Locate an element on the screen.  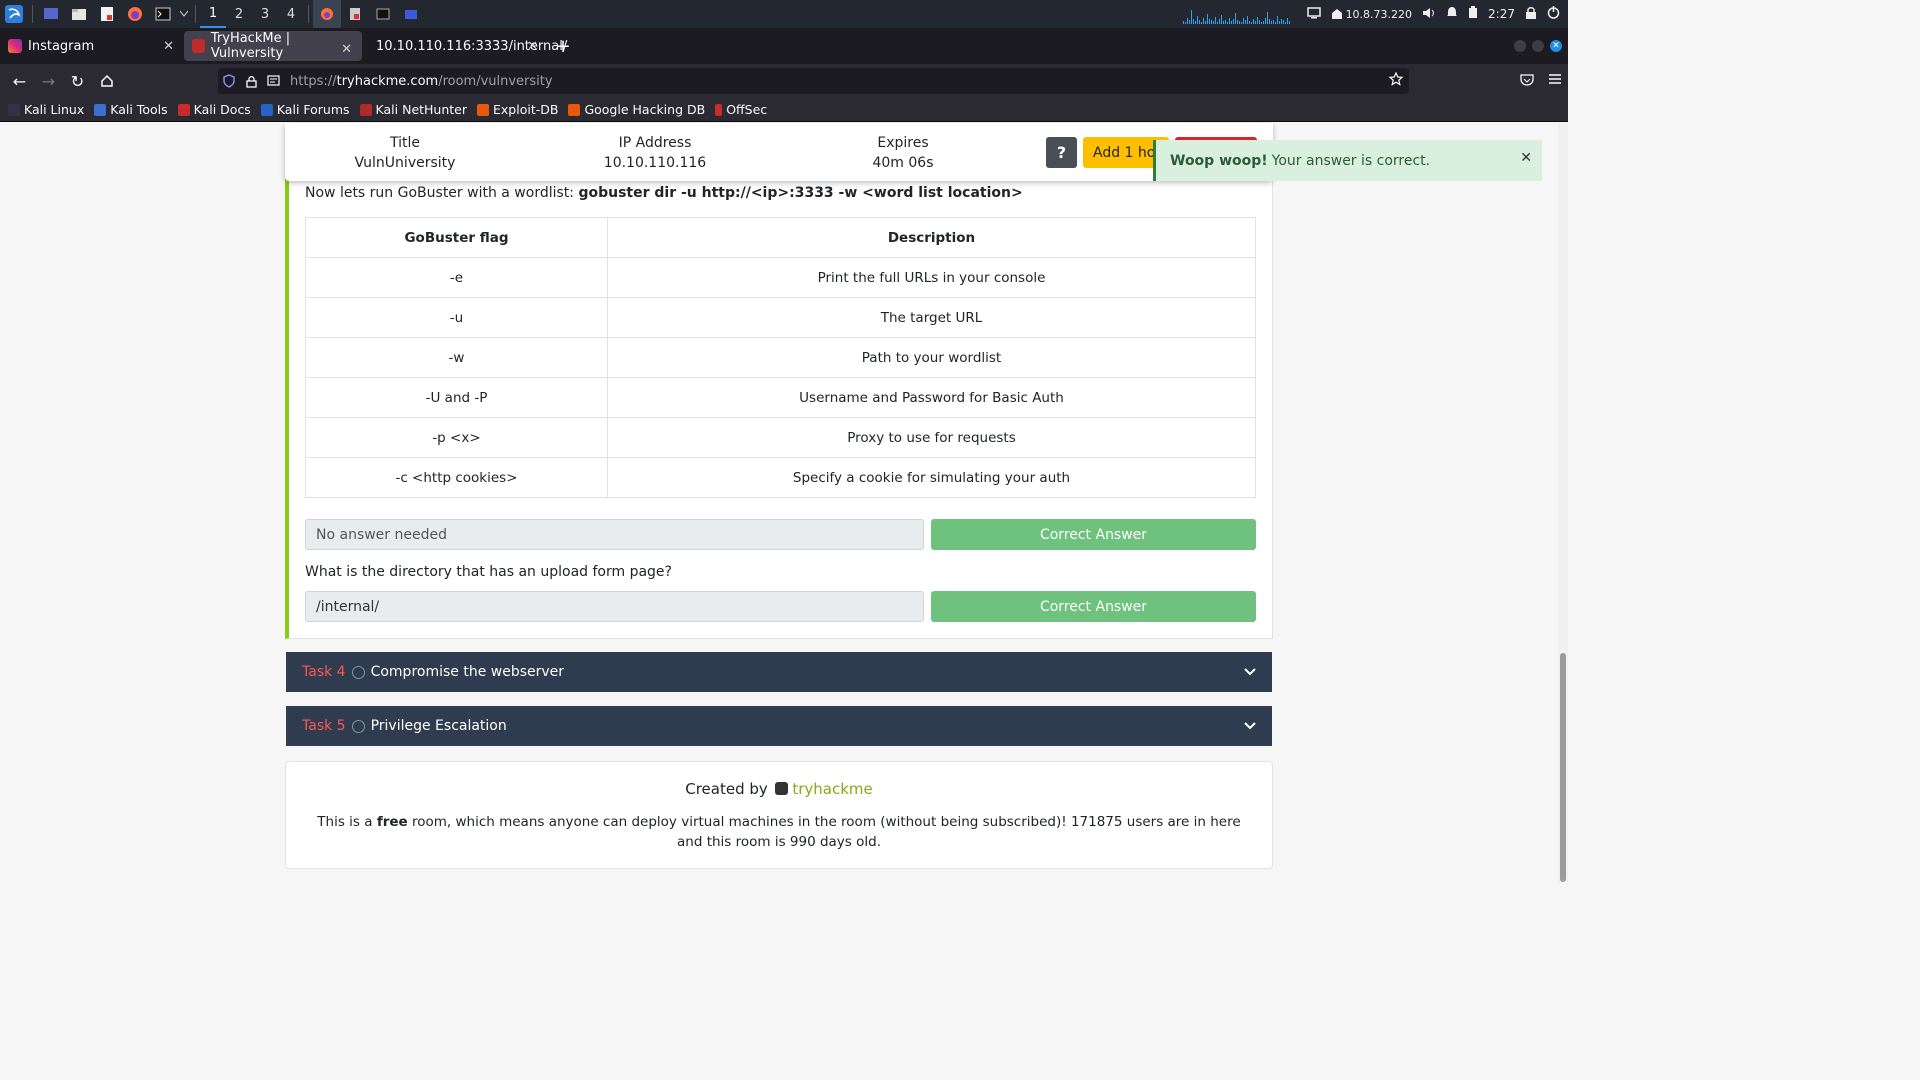
bookmark-kali-nethunter: Kali NetHunter is located at coordinates (413, 109).